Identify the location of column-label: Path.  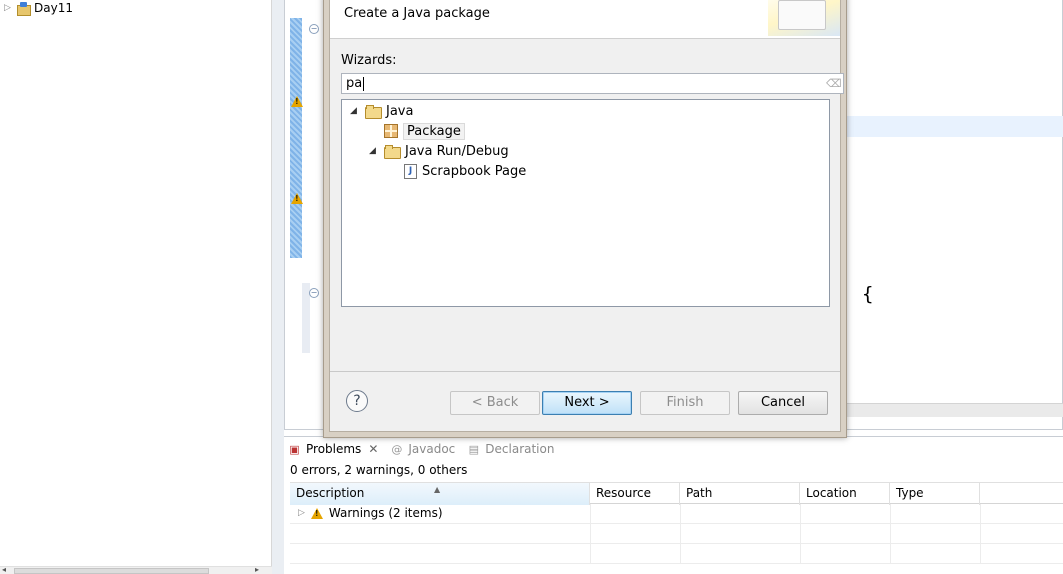
(699, 493).